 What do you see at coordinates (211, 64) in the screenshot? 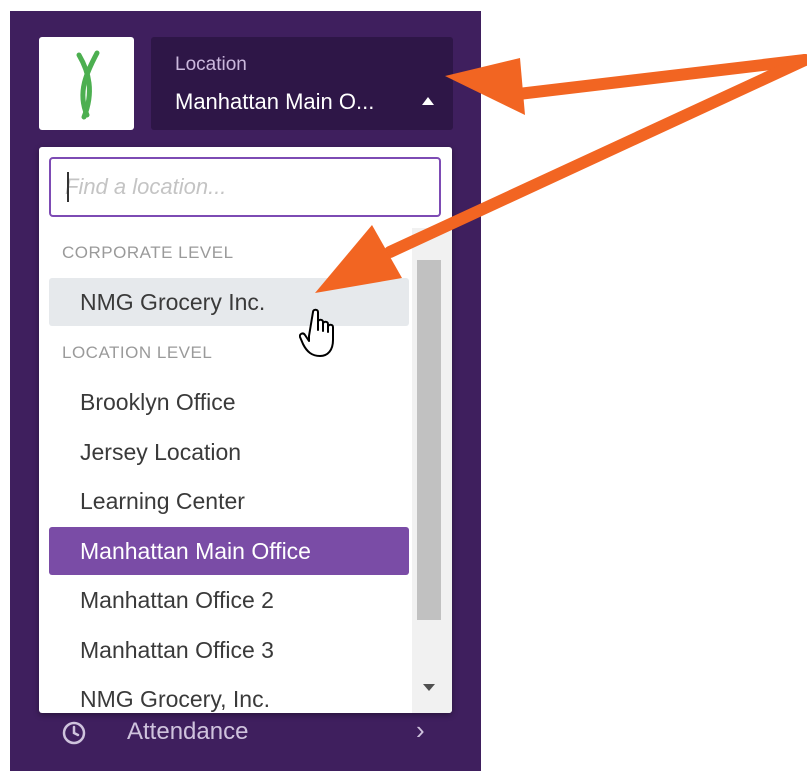
I see `location-caption: Location` at bounding box center [211, 64].